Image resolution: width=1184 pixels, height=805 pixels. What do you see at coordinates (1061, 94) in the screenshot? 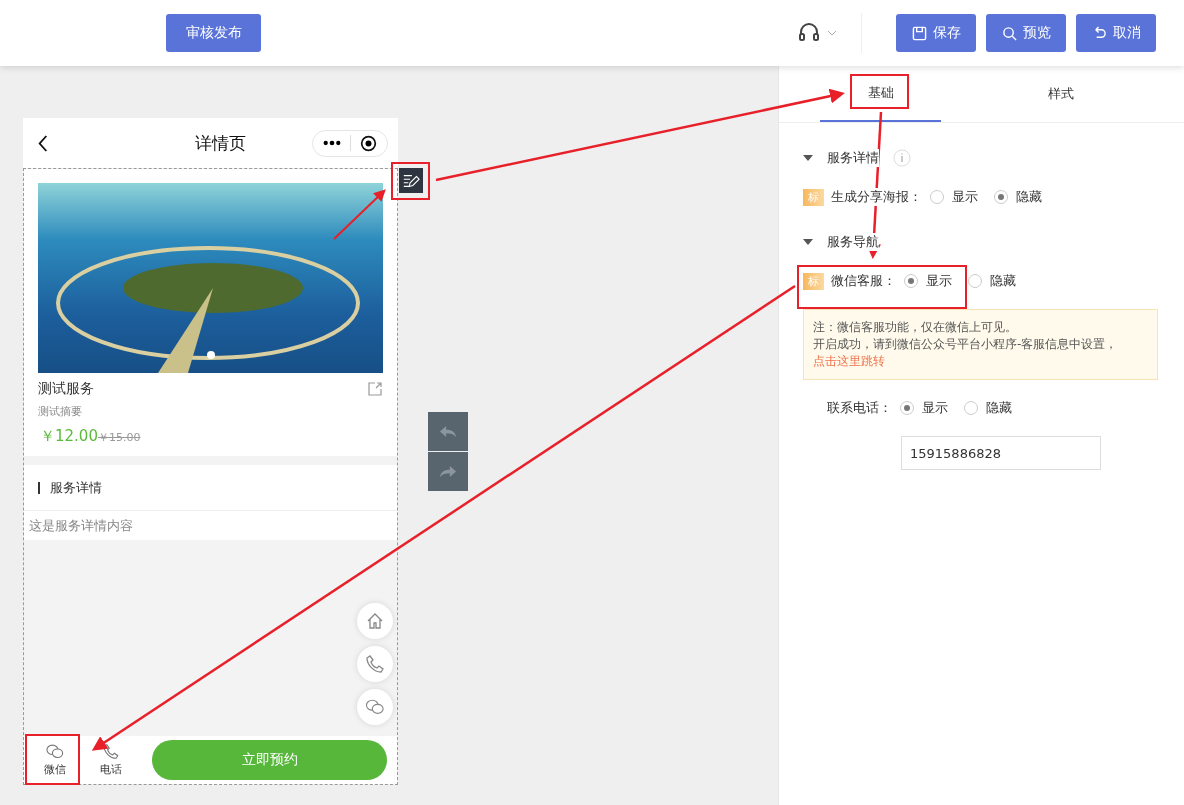
I see `tab: 样式` at bounding box center [1061, 94].